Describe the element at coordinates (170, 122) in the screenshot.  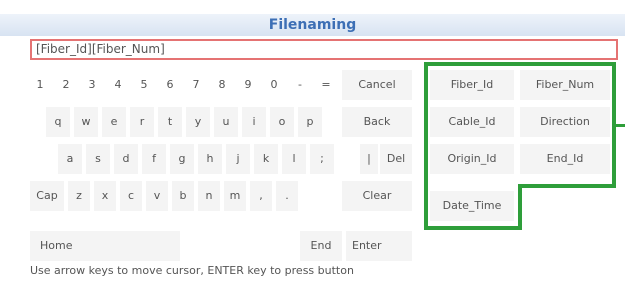
I see `key-t: t` at that location.